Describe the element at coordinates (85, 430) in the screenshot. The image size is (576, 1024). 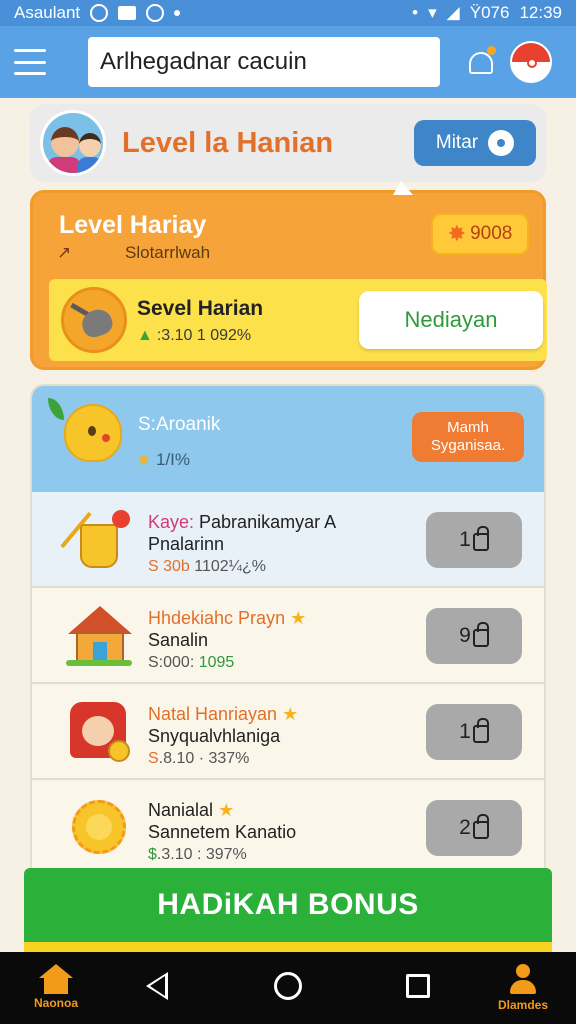
I see `lemon-mascot-icon` at that location.